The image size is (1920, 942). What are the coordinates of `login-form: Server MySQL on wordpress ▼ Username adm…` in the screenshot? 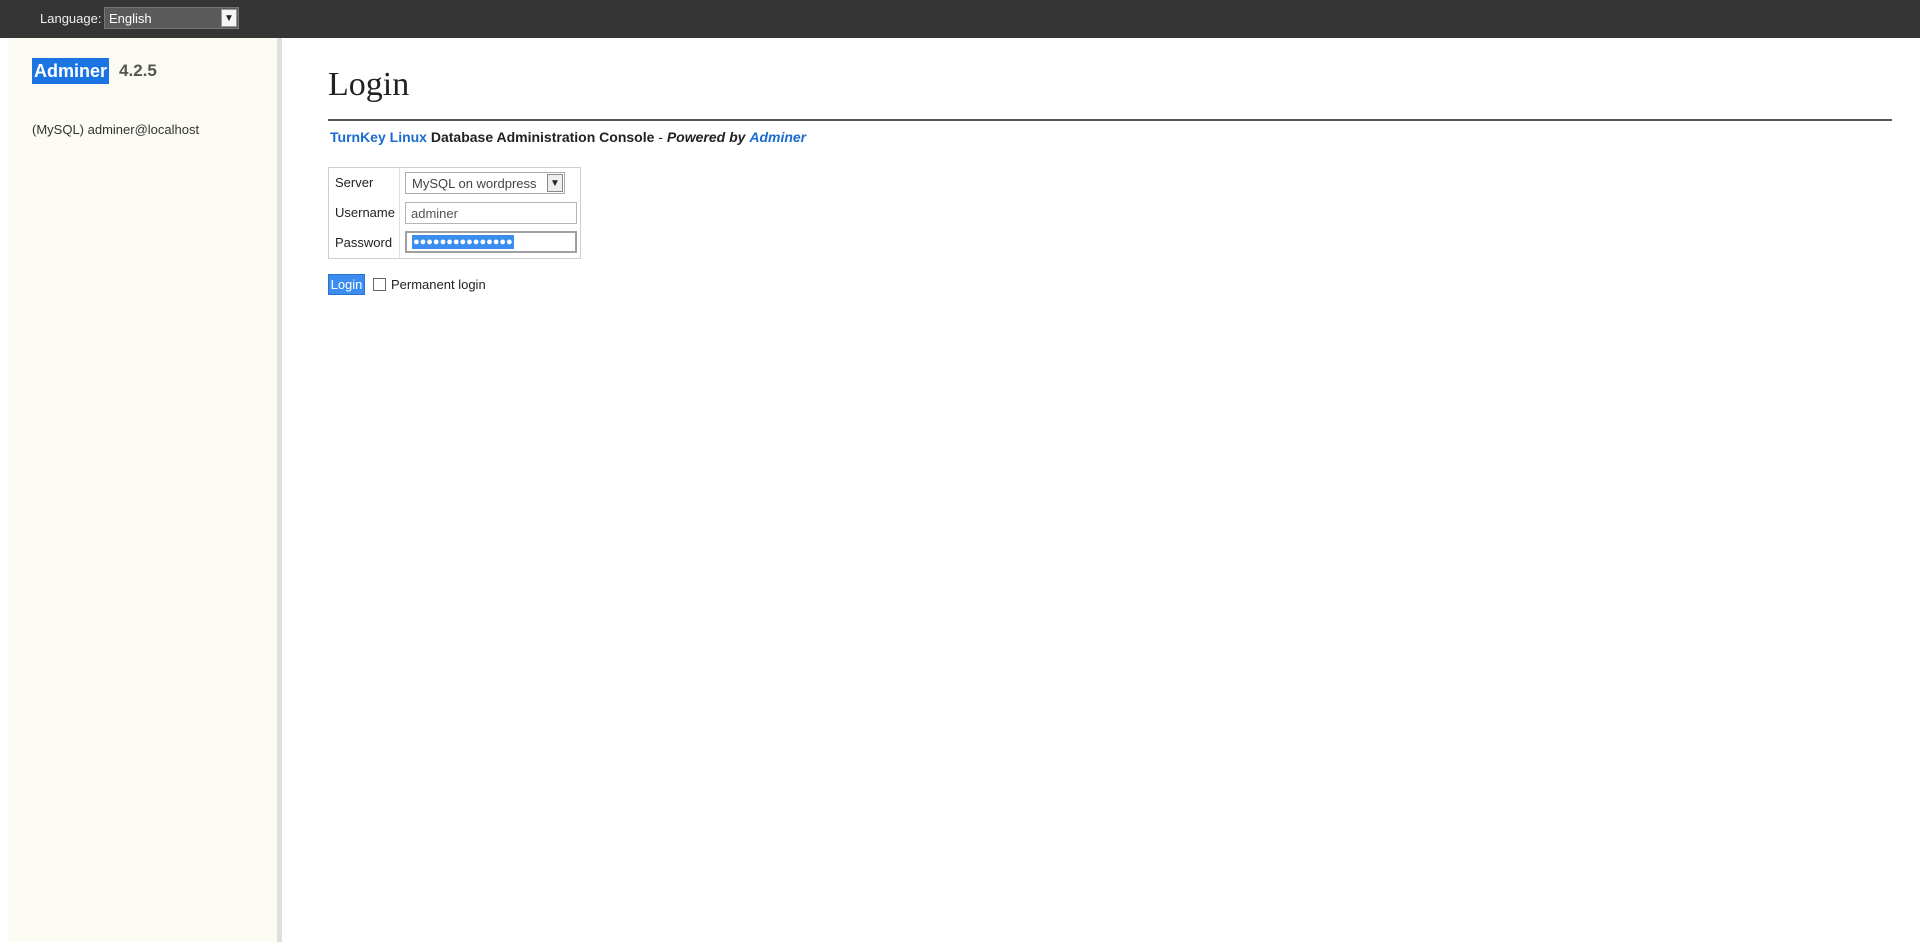 It's located at (454, 213).